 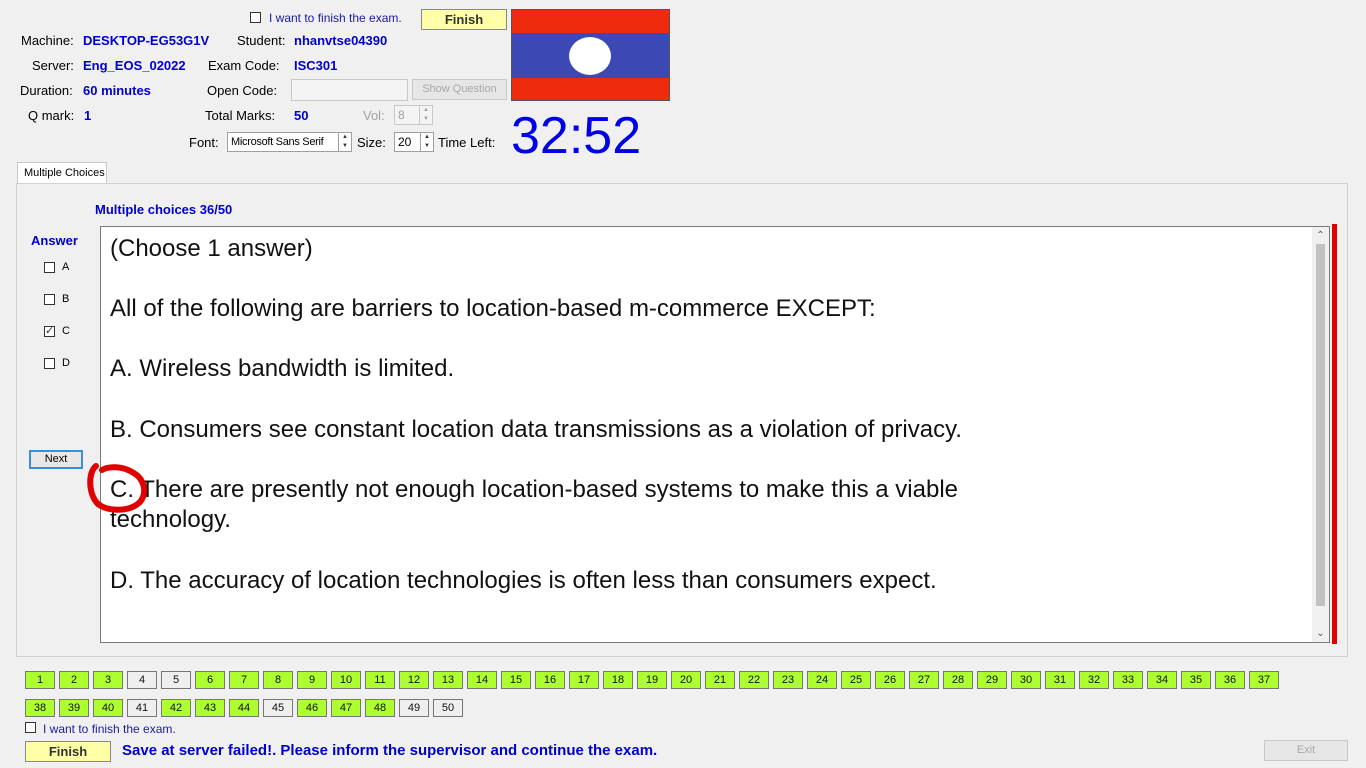 I want to click on question-nav-button: 24, so click(x=822, y=680).